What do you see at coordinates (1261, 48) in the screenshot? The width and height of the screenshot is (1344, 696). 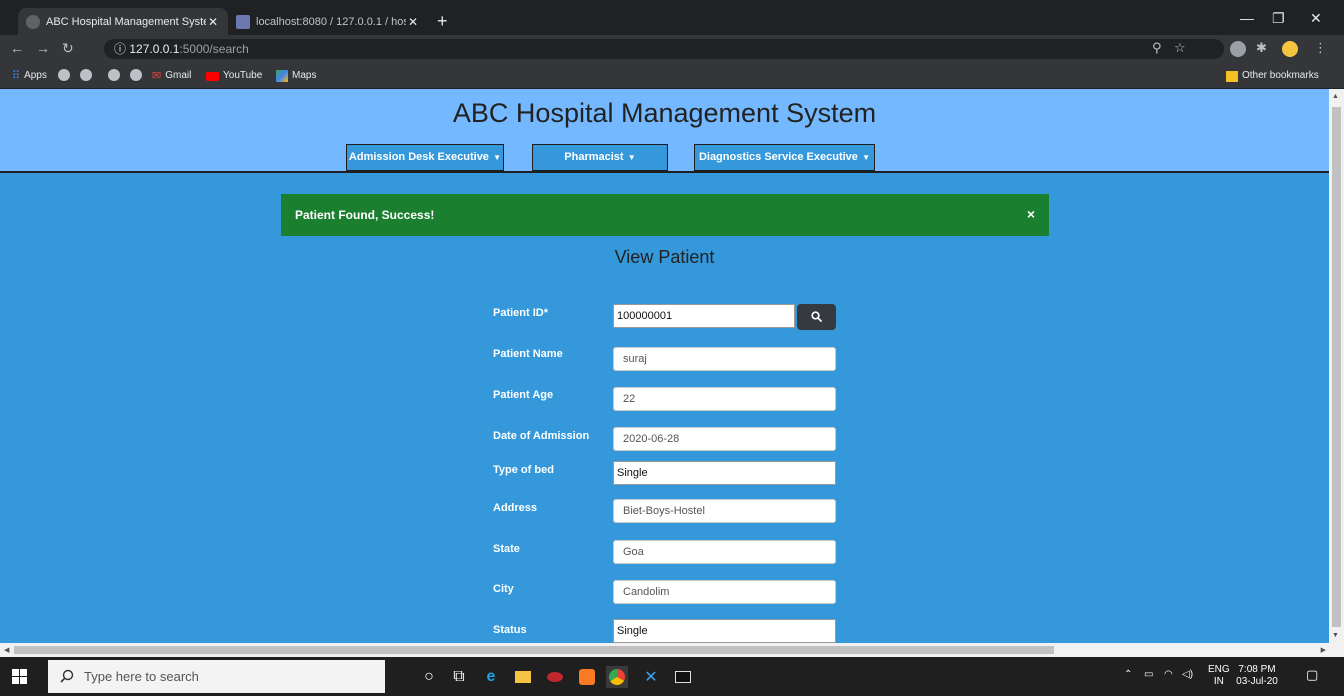 I see `extensions-icon: ✱` at bounding box center [1261, 48].